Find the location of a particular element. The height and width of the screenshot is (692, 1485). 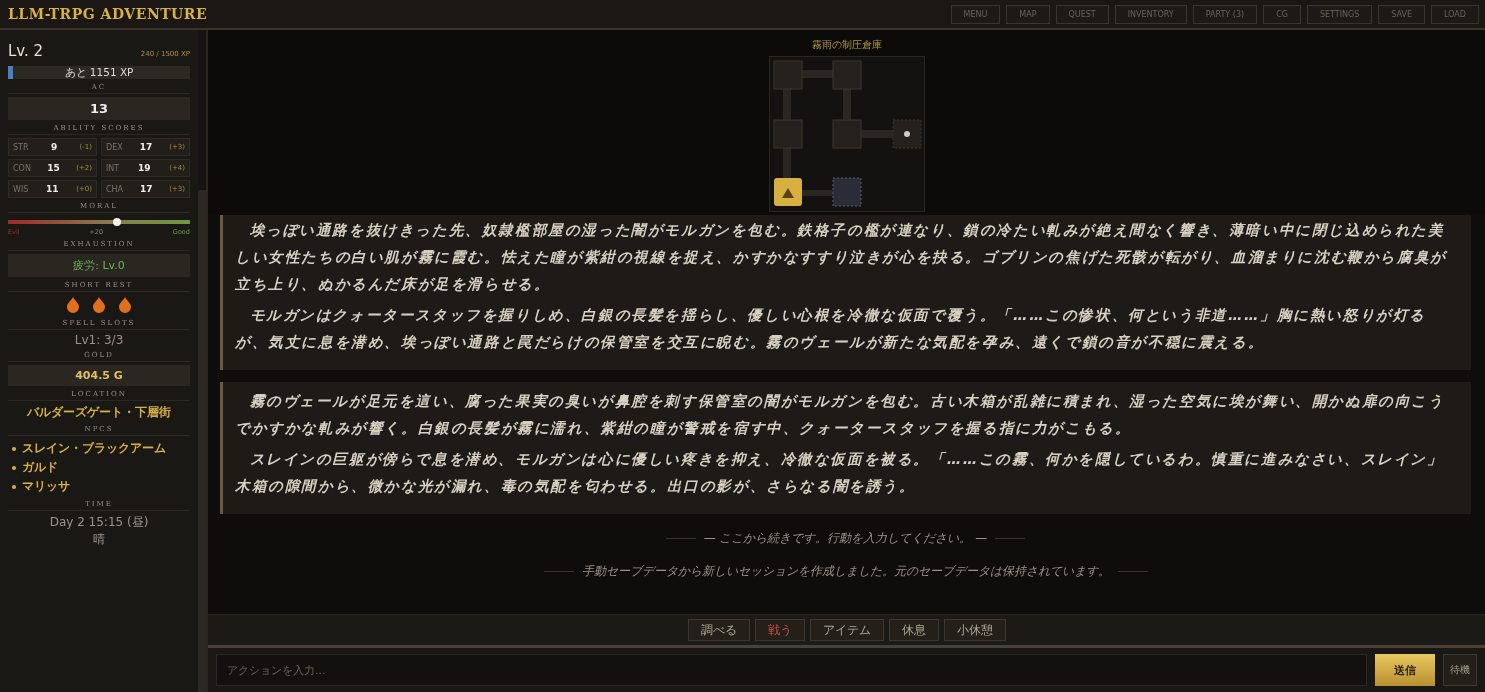

moral-slider is located at coordinates (99, 222).